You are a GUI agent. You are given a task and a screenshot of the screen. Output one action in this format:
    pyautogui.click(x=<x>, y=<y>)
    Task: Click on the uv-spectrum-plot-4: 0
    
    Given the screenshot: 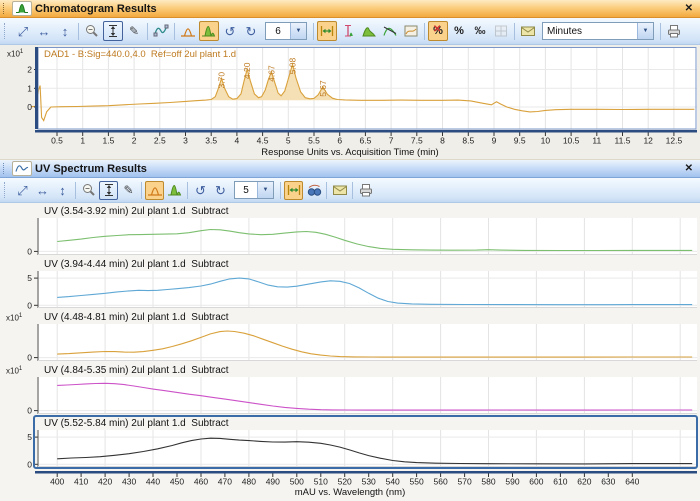 What is the action you would take?
    pyautogui.click(x=349, y=396)
    